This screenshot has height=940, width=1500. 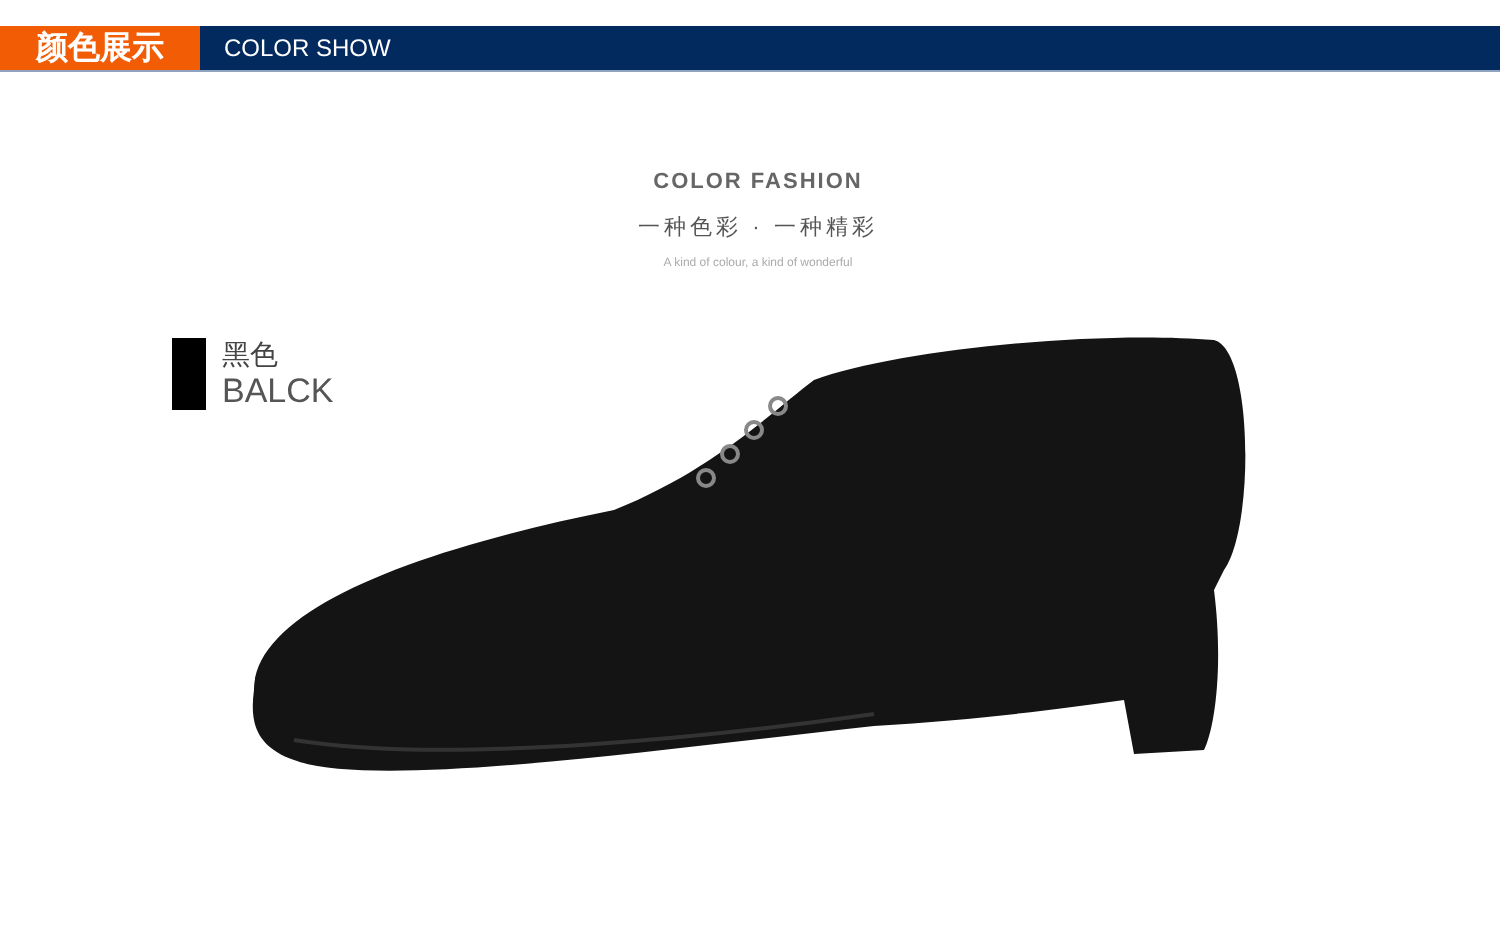 What do you see at coordinates (251, 354) in the screenshot?
I see `color-name: 黑色` at bounding box center [251, 354].